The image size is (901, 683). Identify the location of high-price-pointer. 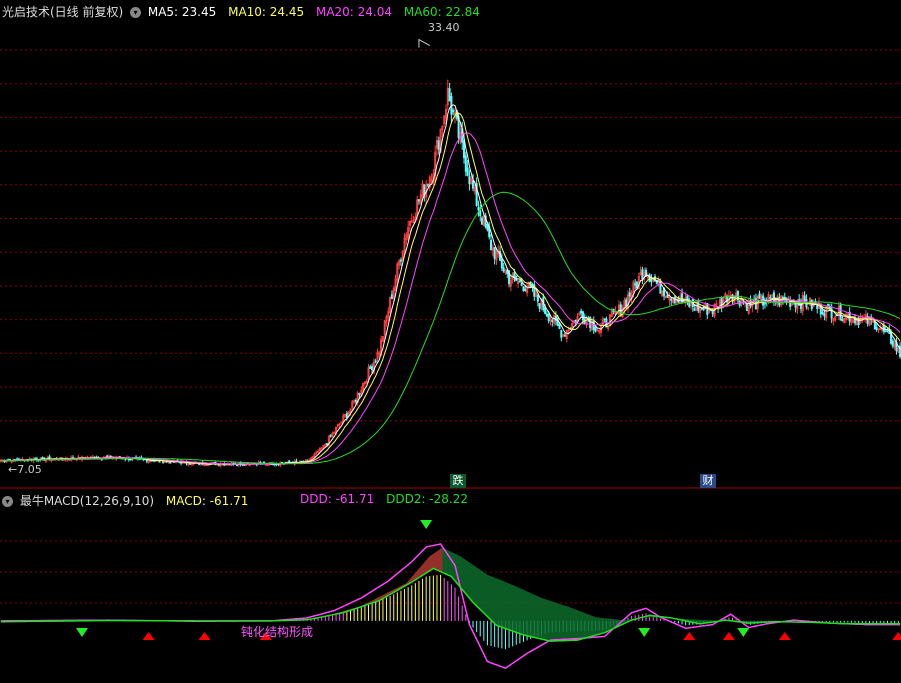
(424, 43).